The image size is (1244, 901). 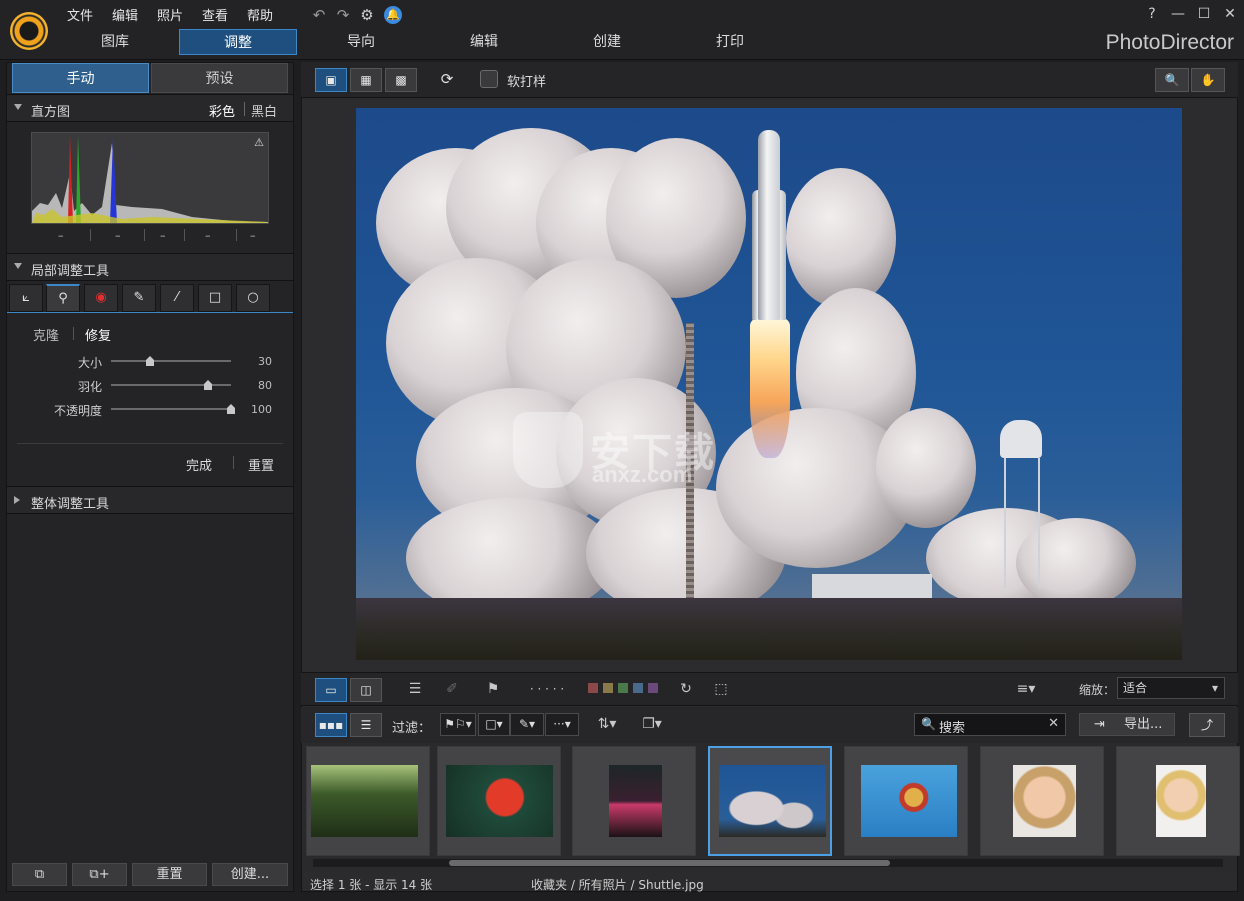 What do you see at coordinates (259, 142) in the screenshot?
I see `clipping-warning-icon: ⚠` at bounding box center [259, 142].